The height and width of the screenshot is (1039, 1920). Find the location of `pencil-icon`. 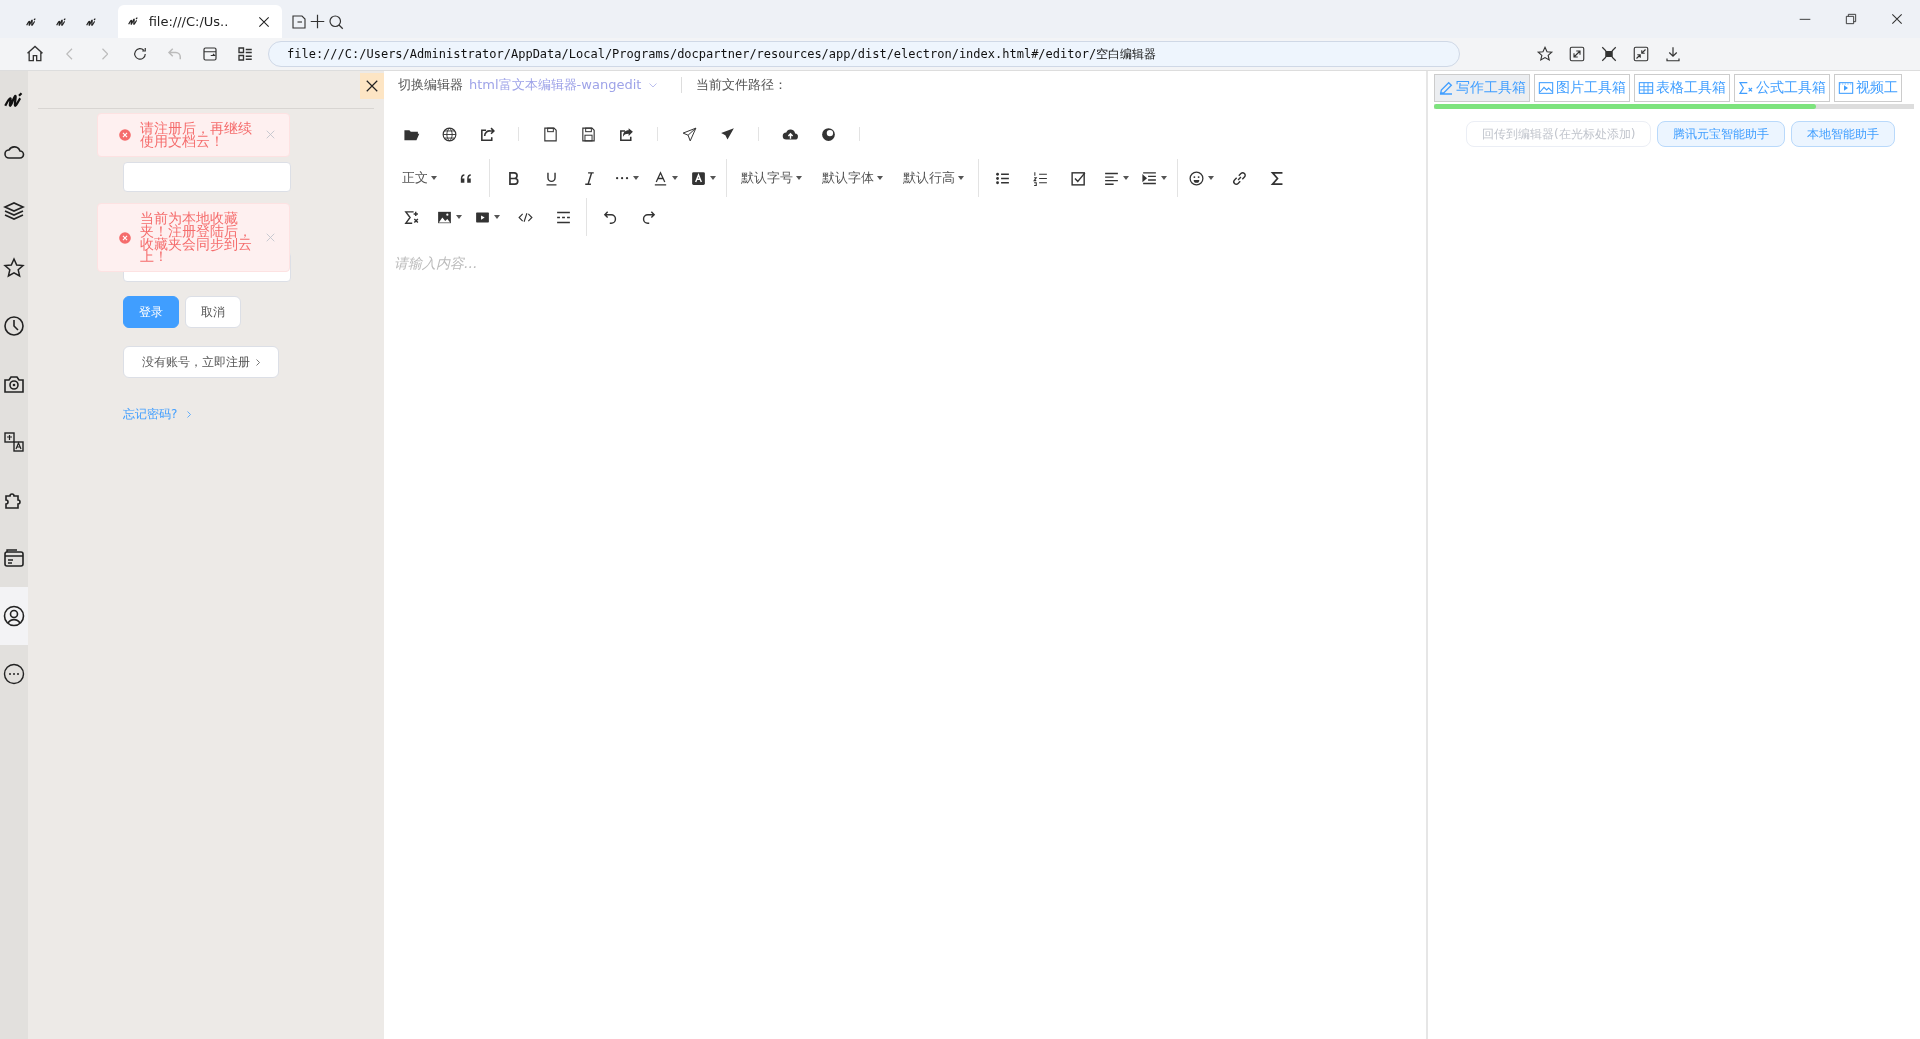

pencil-icon is located at coordinates (1446, 88).